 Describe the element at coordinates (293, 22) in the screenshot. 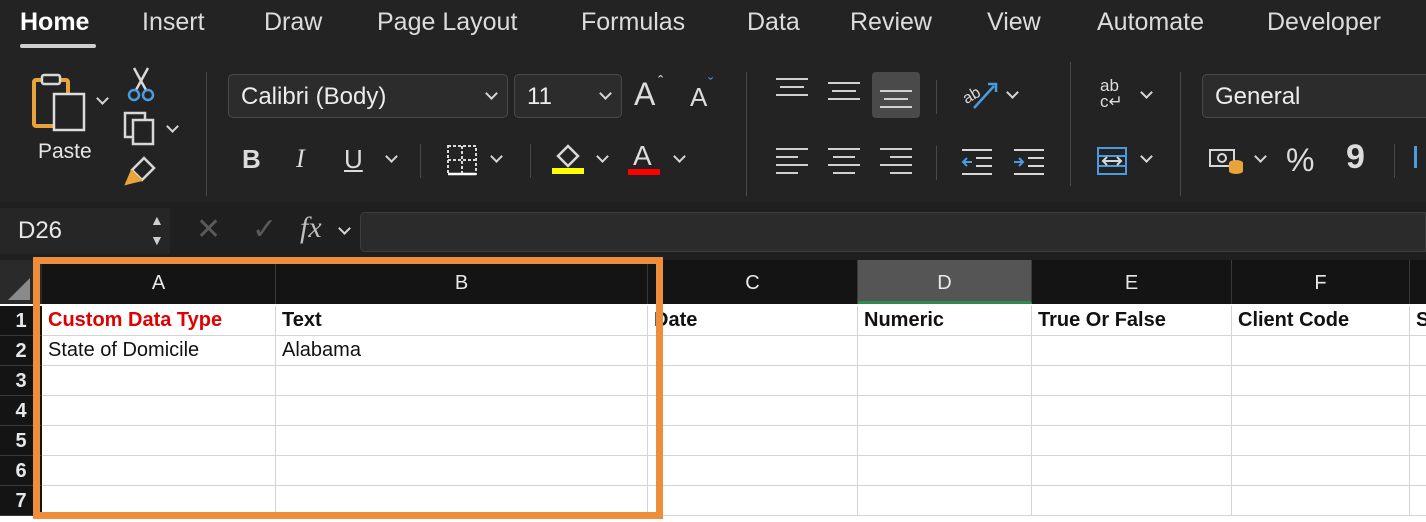

I see `tab-draw: Draw` at that location.